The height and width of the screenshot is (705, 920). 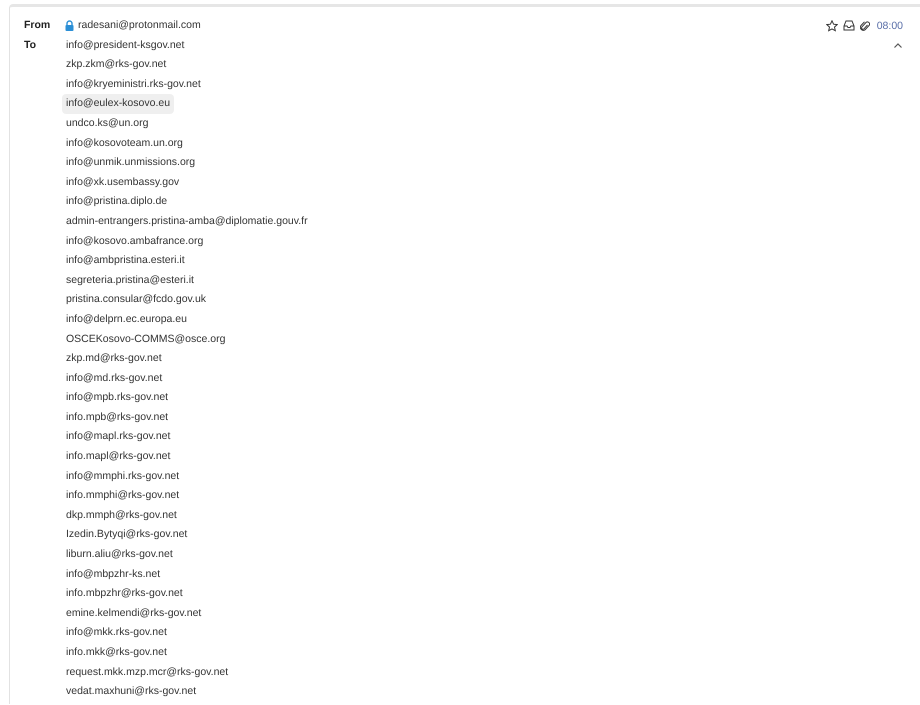 I want to click on recipient-address: info@kosovoteam.un.org, so click(x=124, y=144).